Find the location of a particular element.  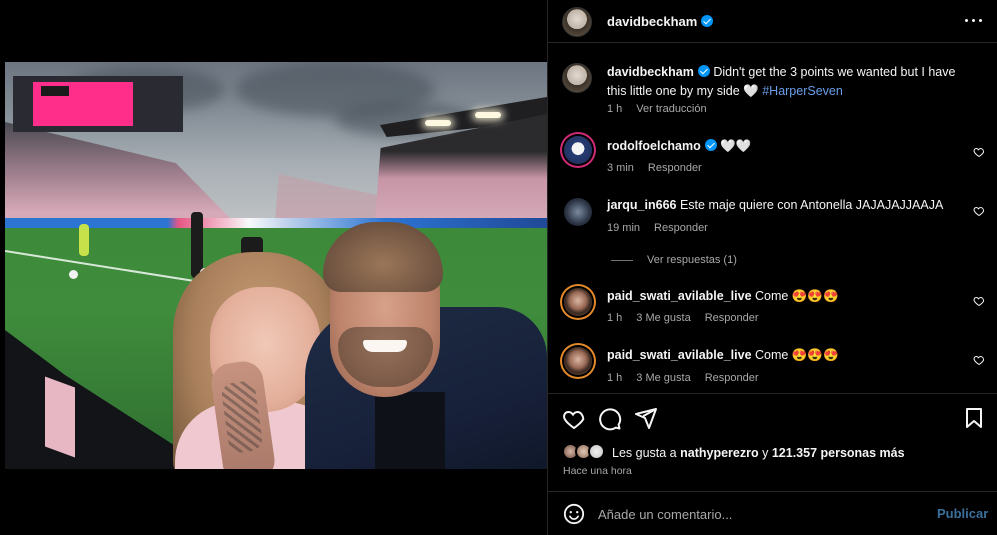

emoji-icon is located at coordinates (574, 514).